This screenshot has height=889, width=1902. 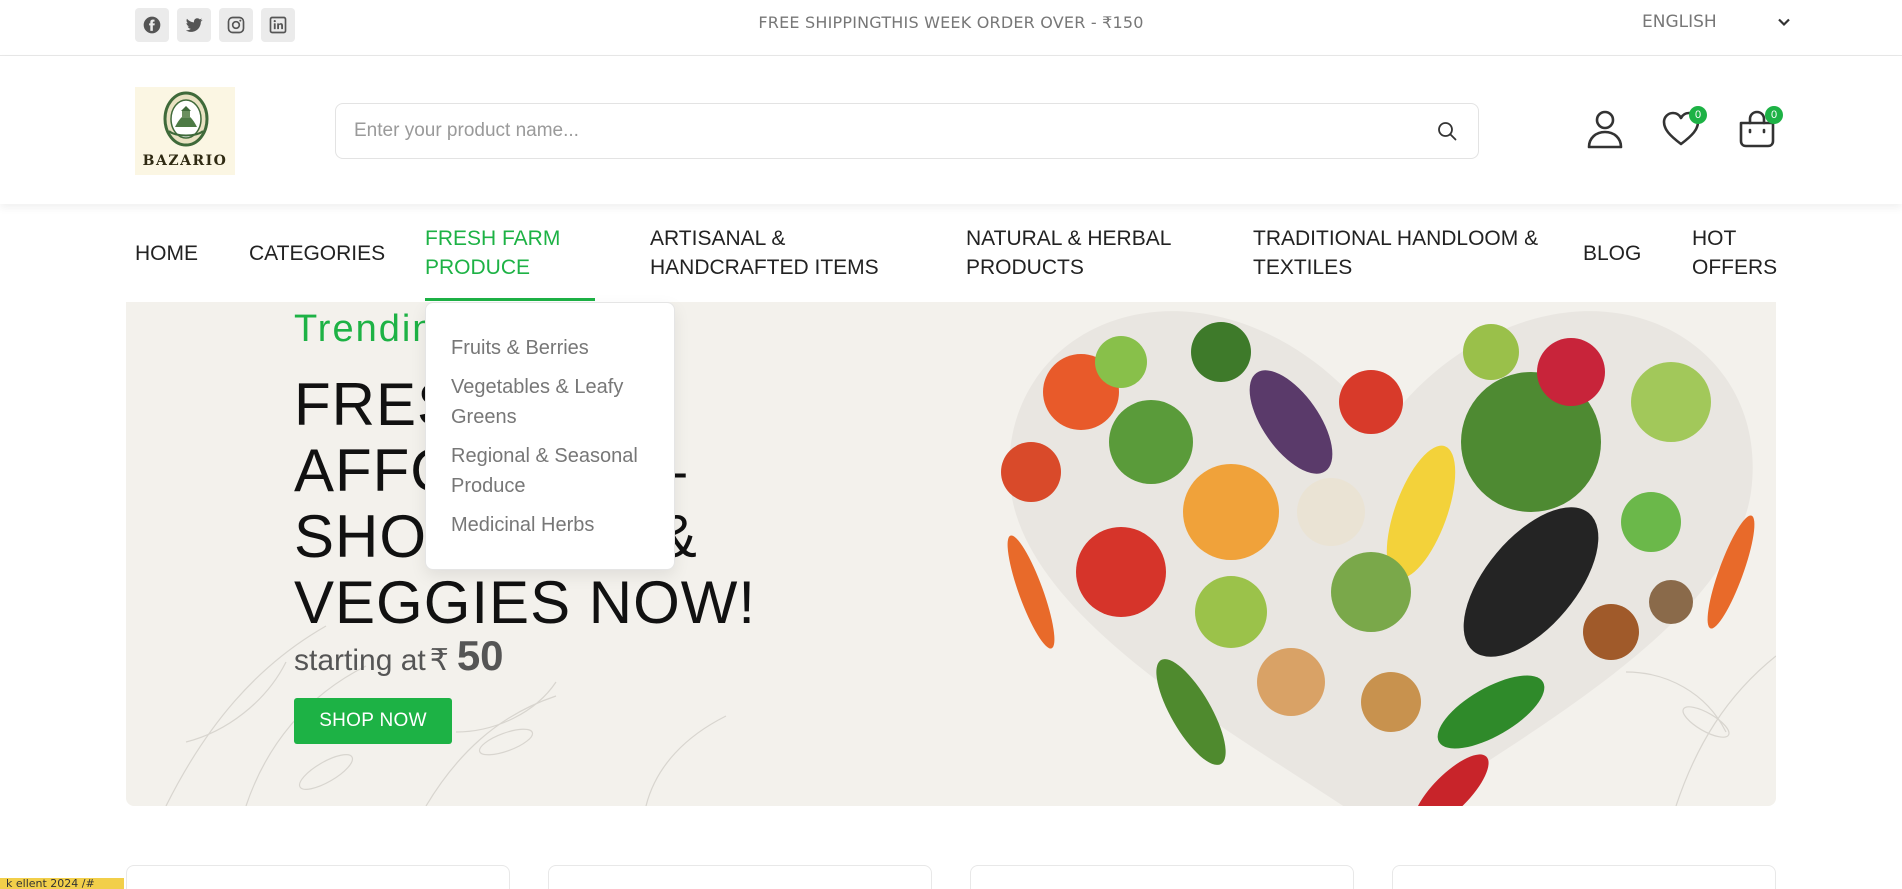 What do you see at coordinates (488, 486) in the screenshot?
I see `dropdown-item-label: Produce` at bounding box center [488, 486].